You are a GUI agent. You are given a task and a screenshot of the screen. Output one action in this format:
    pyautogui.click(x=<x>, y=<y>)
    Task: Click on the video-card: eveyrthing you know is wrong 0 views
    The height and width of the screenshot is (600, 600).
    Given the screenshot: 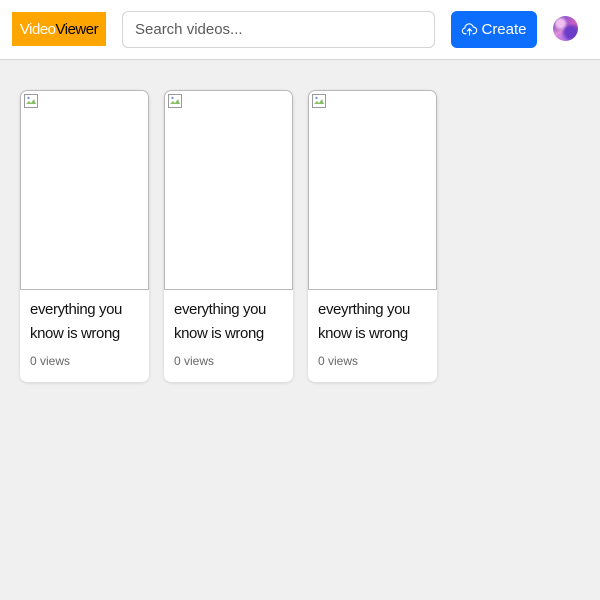 What is the action you would take?
    pyautogui.click(x=372, y=236)
    